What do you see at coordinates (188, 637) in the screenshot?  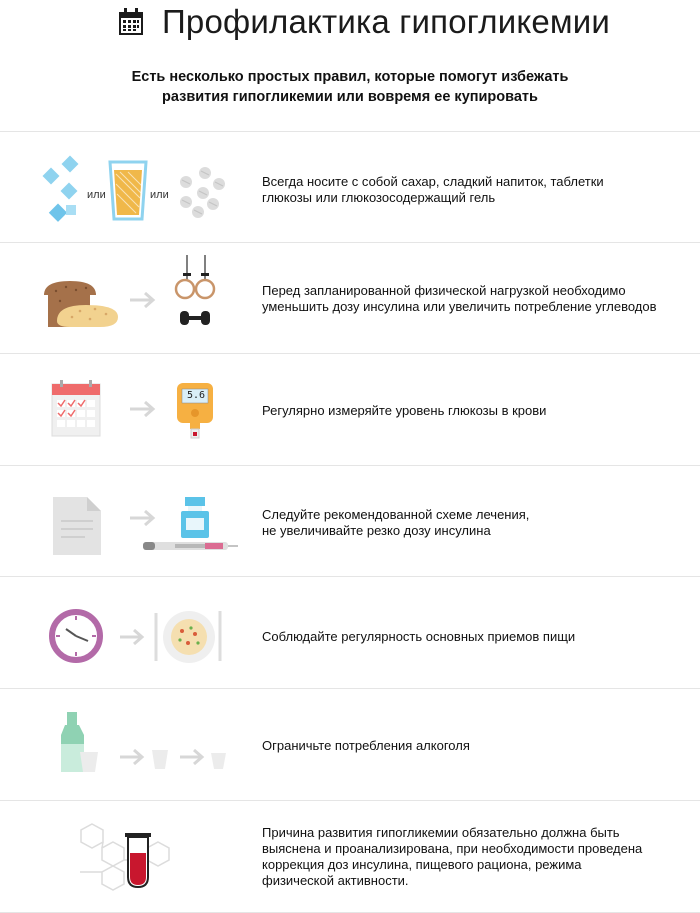 I see `plate-icon` at bounding box center [188, 637].